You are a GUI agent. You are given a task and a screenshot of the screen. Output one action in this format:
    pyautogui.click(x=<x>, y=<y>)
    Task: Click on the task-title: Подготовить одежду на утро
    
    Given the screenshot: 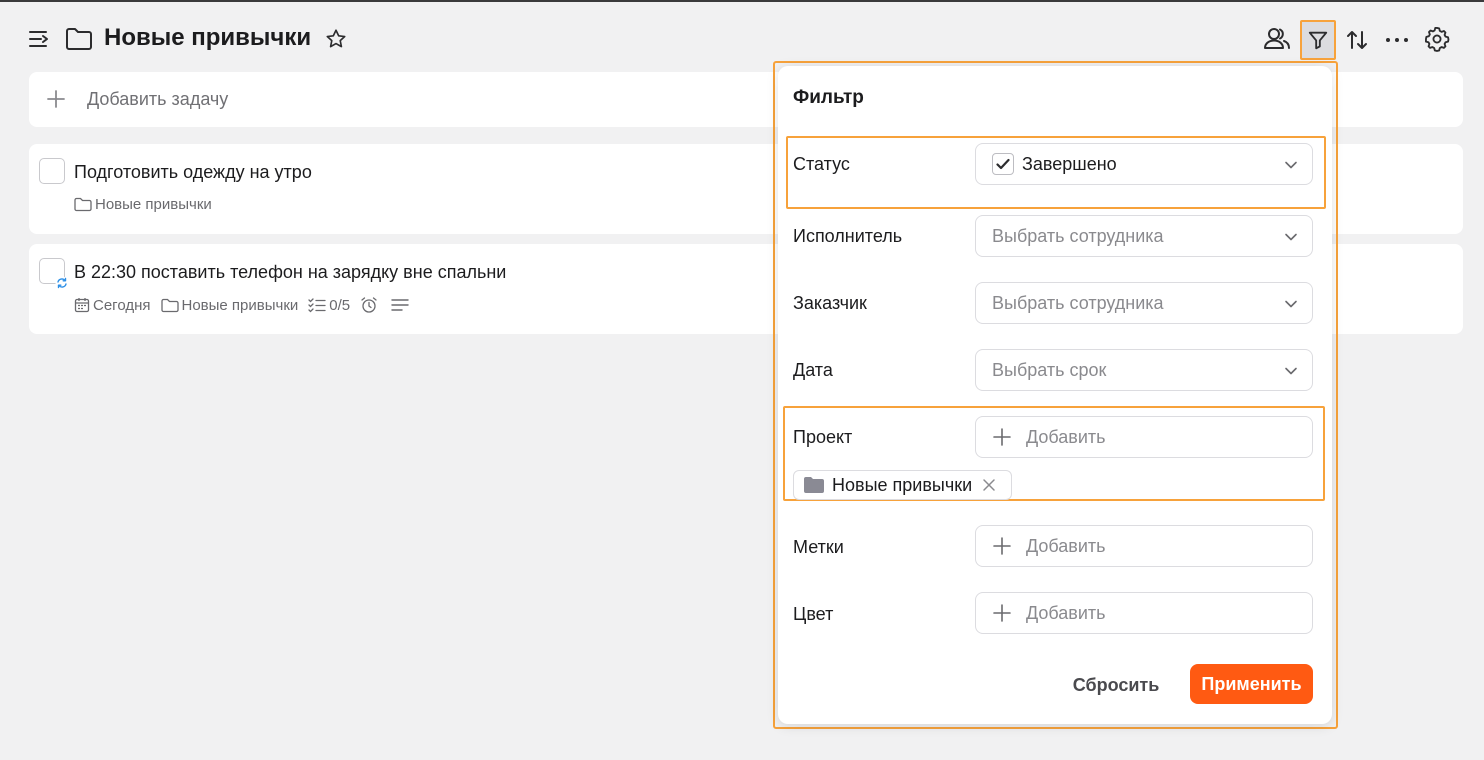 What is the action you would take?
    pyautogui.click(x=193, y=172)
    